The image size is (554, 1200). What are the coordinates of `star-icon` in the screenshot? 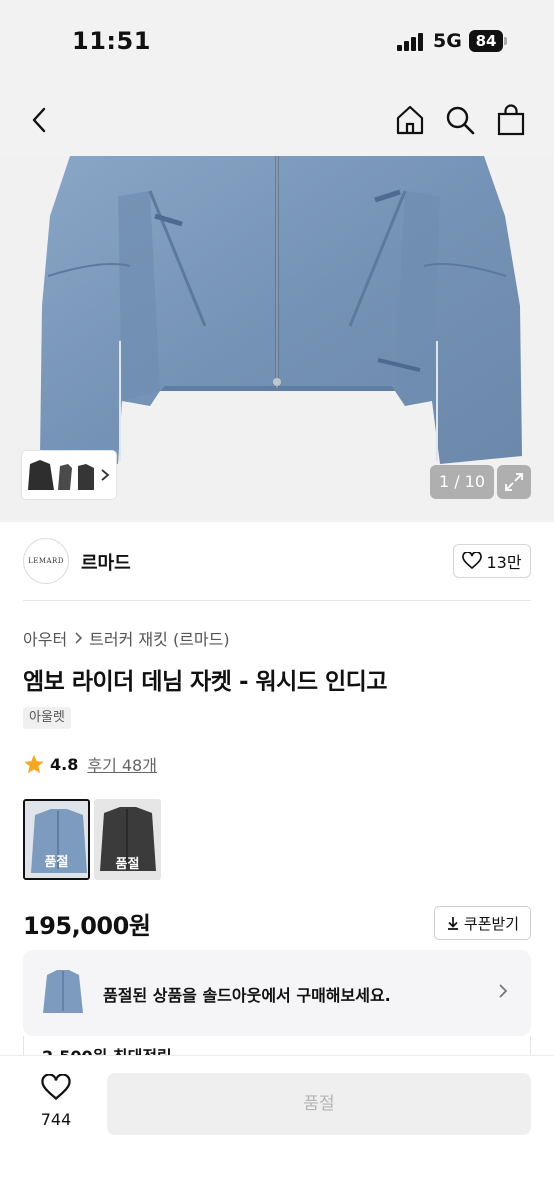 It's located at (34, 764).